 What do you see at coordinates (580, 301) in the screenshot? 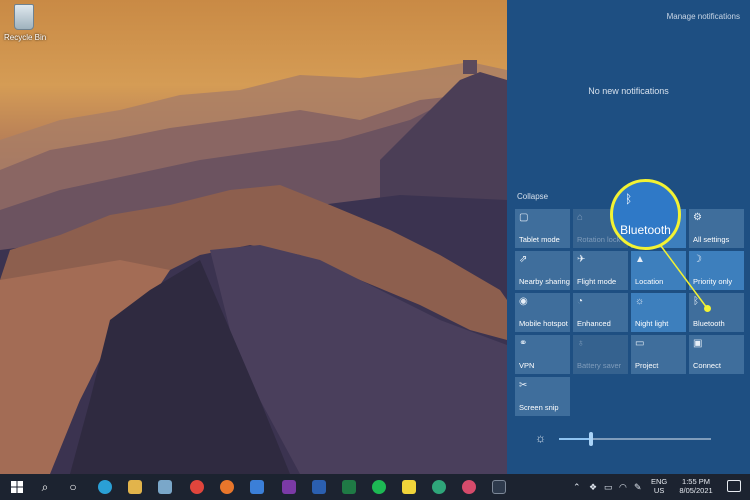
I see `battery-saver-icon: ◔` at bounding box center [580, 301].